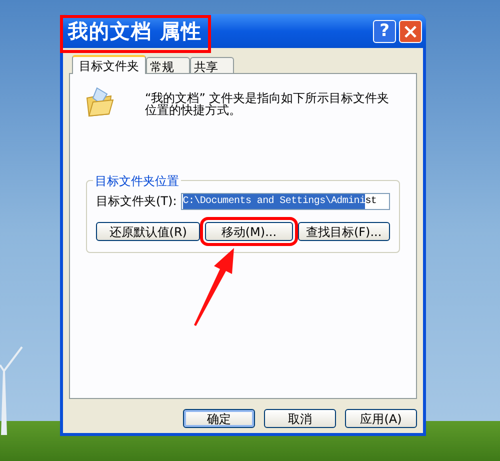 This screenshot has height=461, width=500. Describe the element at coordinates (137, 181) in the screenshot. I see `group-legend: 目标文件夹位置` at that location.